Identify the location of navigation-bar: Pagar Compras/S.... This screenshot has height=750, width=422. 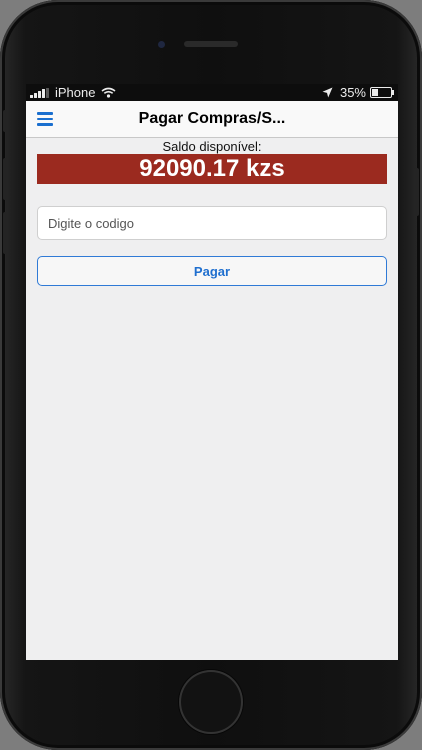
(212, 119).